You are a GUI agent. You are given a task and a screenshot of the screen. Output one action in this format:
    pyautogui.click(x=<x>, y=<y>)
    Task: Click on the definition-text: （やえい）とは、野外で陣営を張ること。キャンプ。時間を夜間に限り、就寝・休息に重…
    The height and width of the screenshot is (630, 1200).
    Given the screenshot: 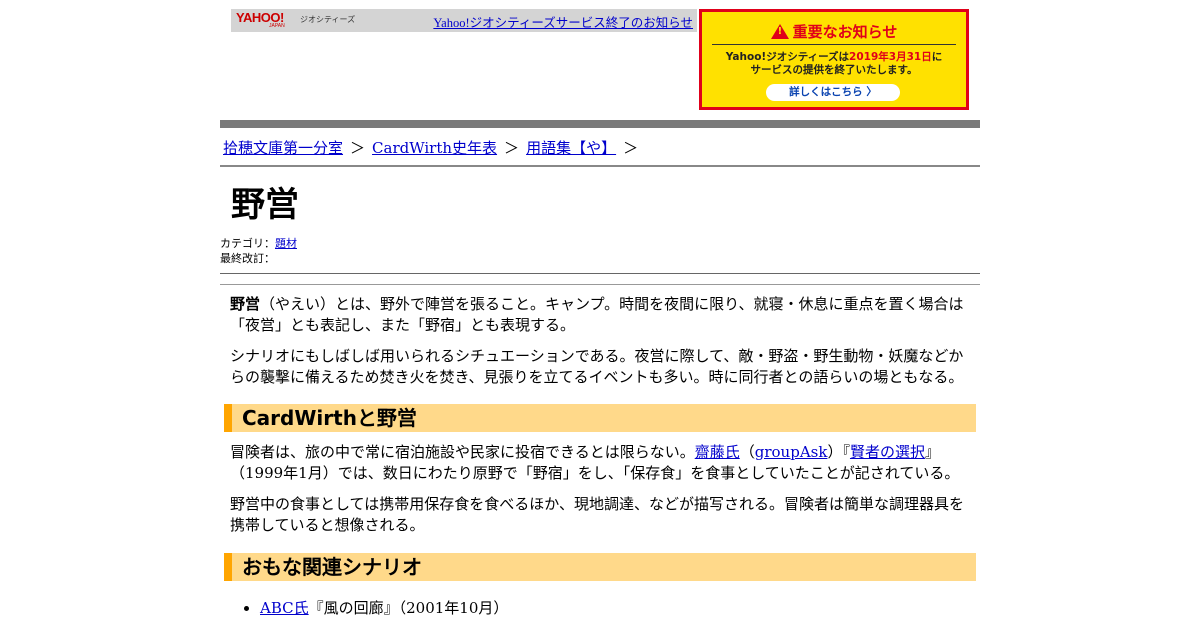 What is the action you would take?
    pyautogui.click(x=597, y=314)
    